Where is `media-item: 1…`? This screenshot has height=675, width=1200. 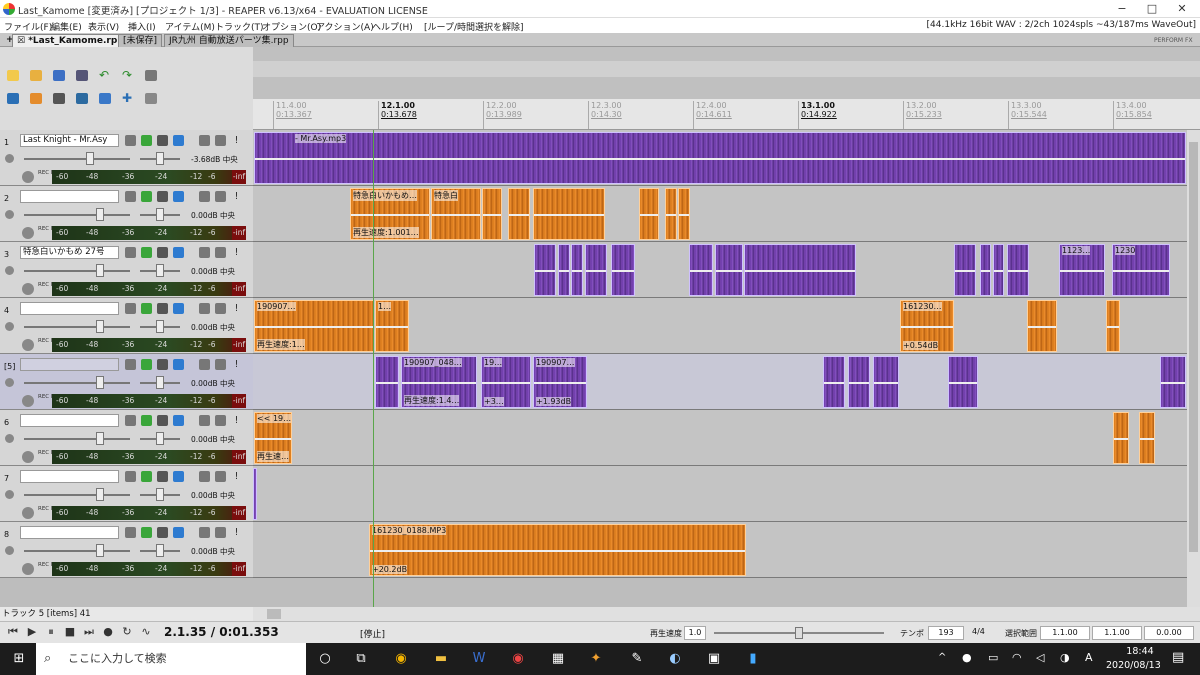
media-item: 1… is located at coordinates (392, 326).